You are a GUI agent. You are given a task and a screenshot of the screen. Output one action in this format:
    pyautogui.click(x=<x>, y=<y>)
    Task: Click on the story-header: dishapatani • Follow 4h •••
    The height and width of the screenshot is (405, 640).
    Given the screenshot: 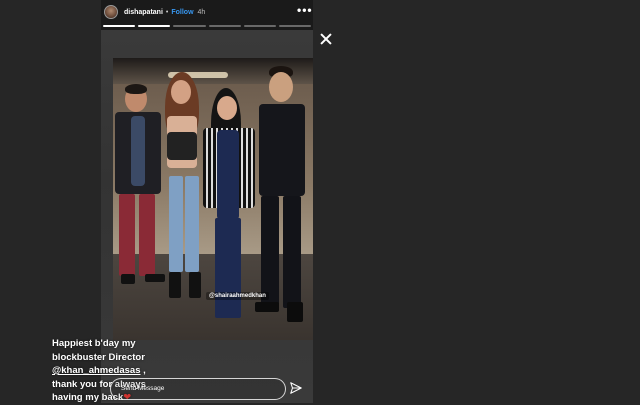 What is the action you would take?
    pyautogui.click(x=207, y=12)
    